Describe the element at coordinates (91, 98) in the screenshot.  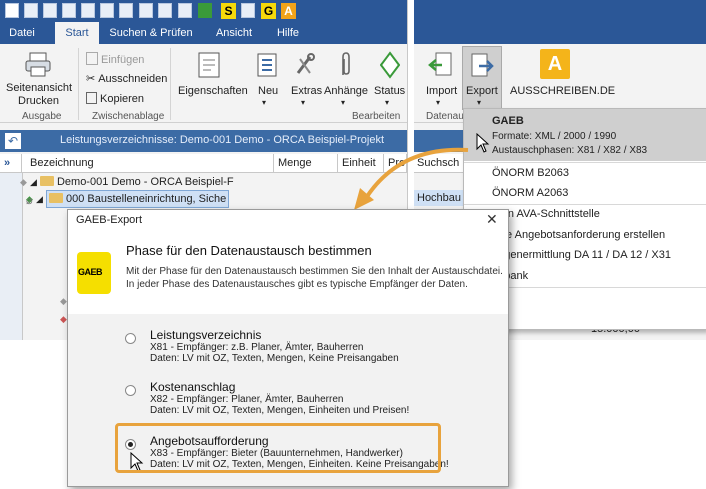
I see `copy-icon` at that location.